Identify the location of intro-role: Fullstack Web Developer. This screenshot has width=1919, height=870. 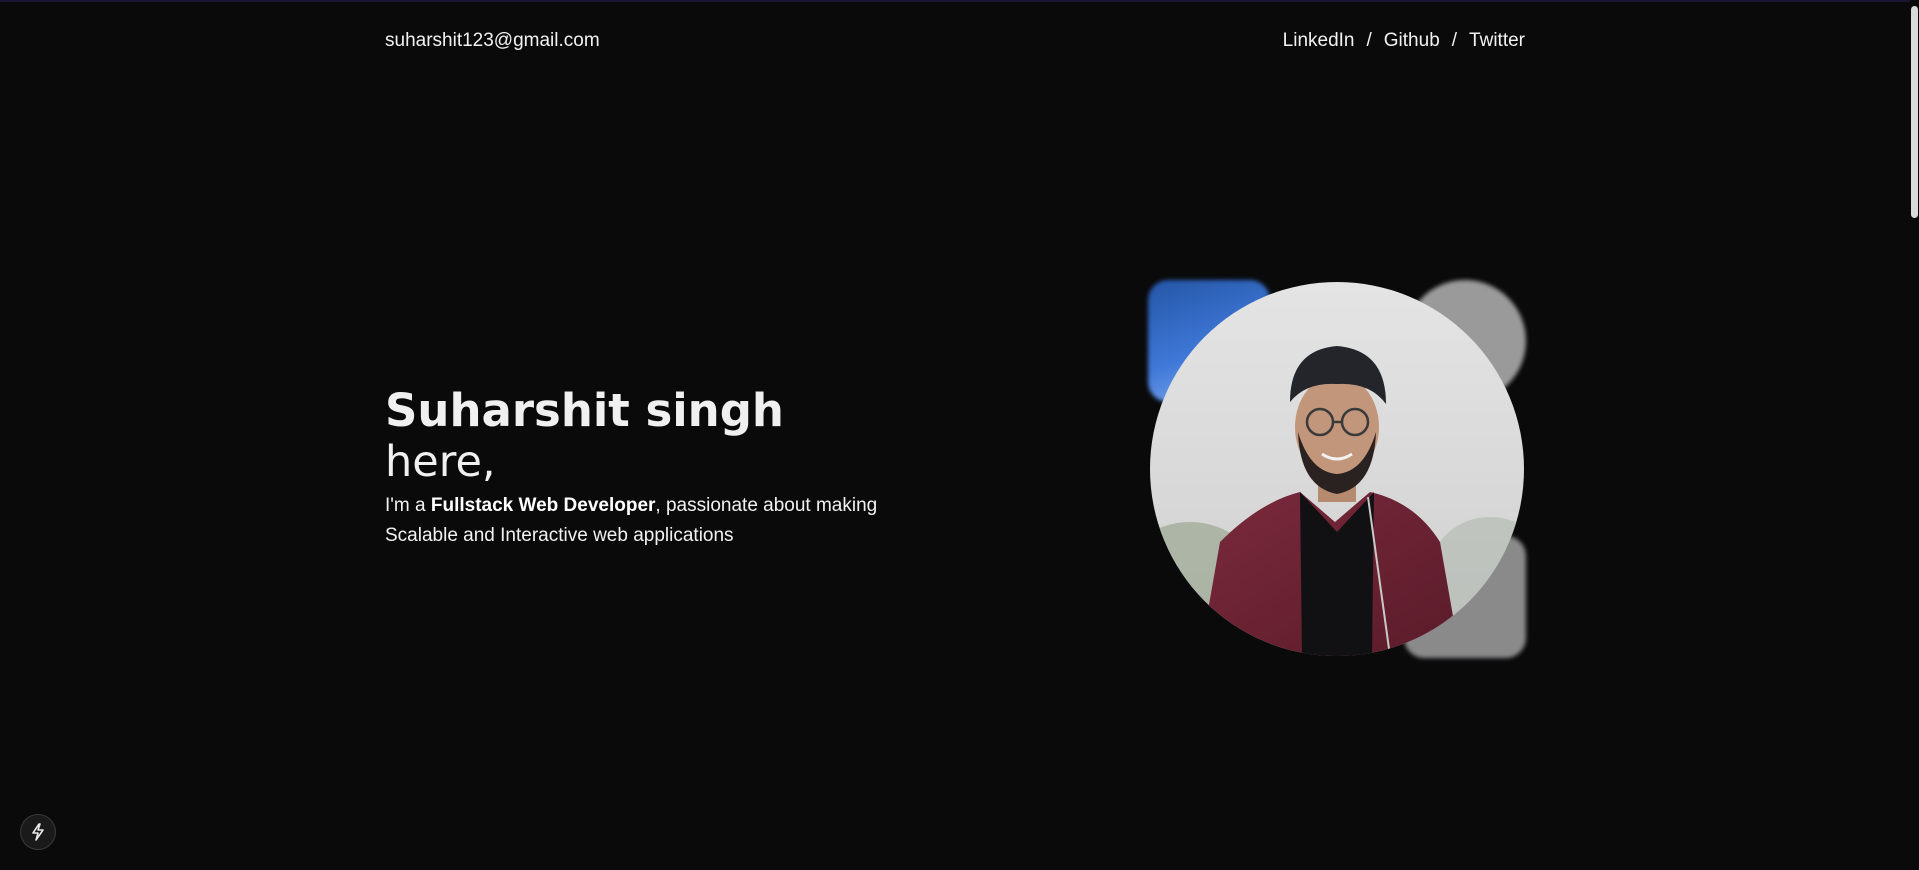
(543, 505).